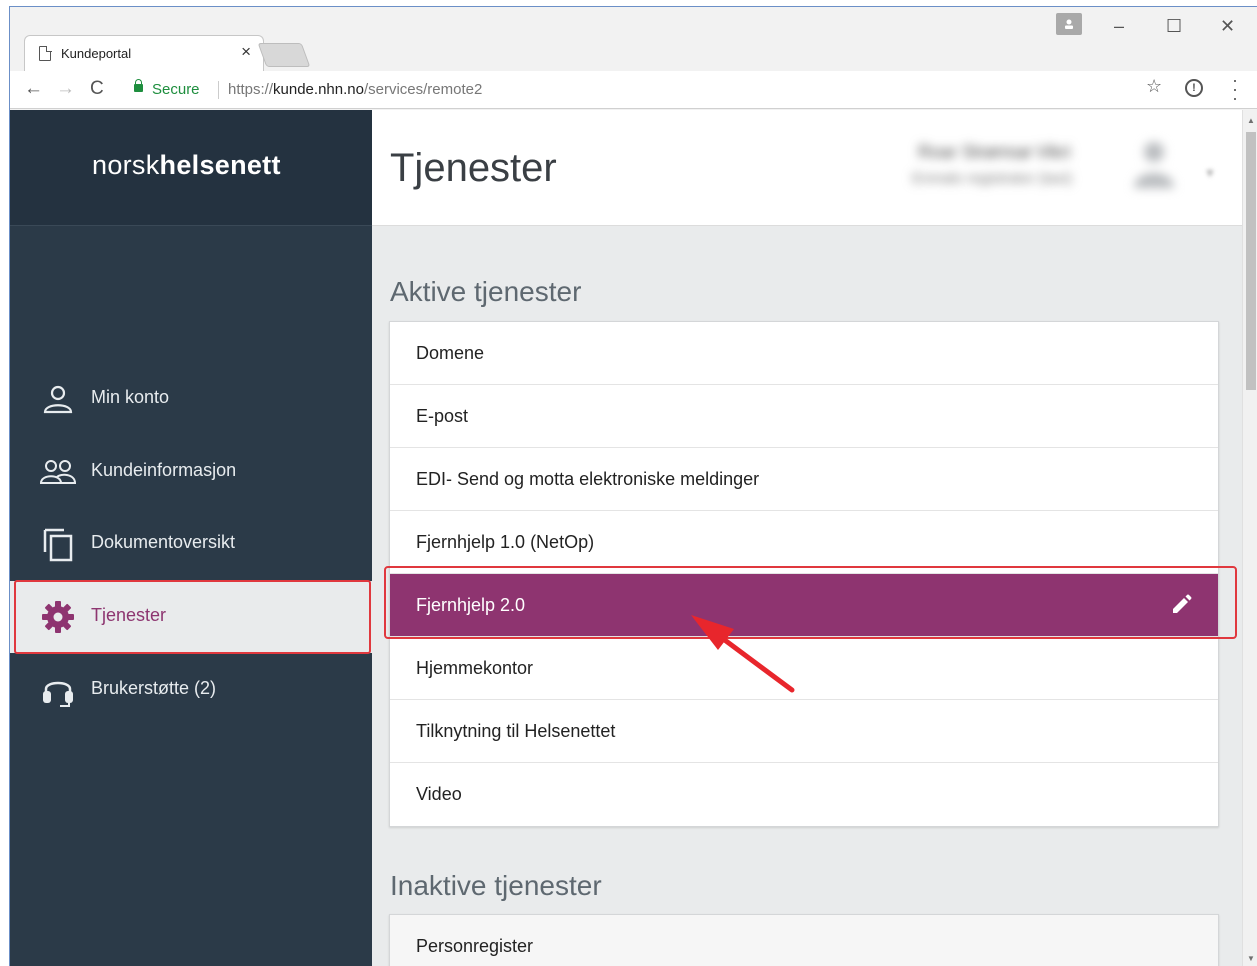 This screenshot has width=1257, height=966. What do you see at coordinates (810, 602) in the screenshot?
I see `selected-row-highlight-box` at bounding box center [810, 602].